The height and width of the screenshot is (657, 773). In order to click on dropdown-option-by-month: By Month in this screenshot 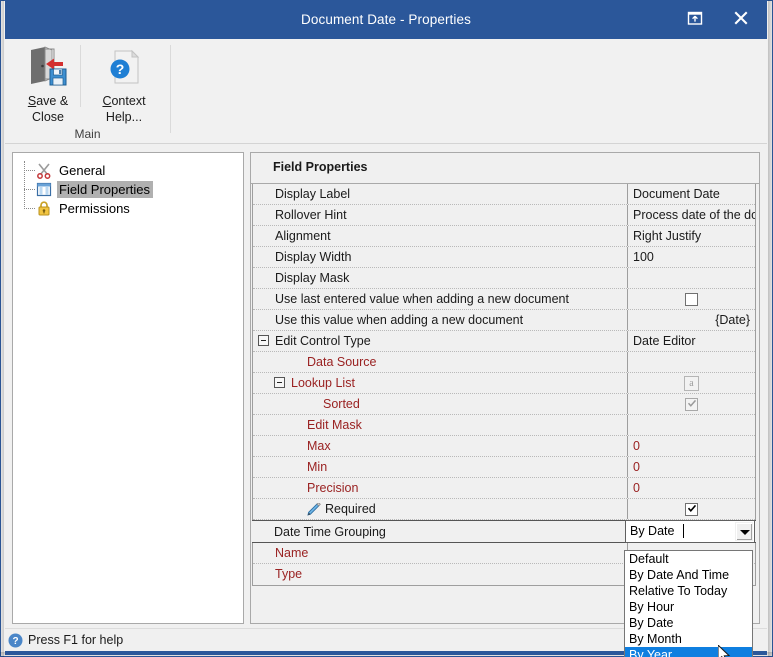, I will do `click(688, 639)`.